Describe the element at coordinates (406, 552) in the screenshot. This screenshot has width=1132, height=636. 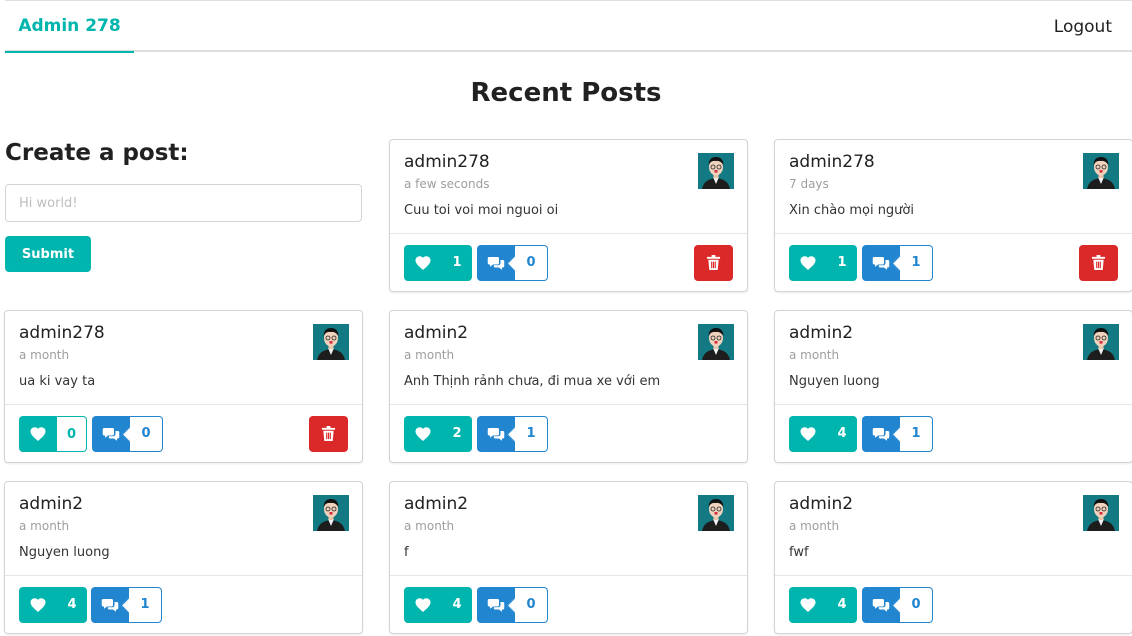
I see `post-content: f` at that location.